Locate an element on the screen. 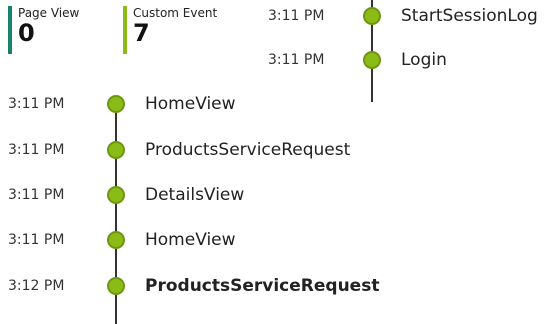 The image size is (551, 324). event-name: Login is located at coordinates (424, 60).